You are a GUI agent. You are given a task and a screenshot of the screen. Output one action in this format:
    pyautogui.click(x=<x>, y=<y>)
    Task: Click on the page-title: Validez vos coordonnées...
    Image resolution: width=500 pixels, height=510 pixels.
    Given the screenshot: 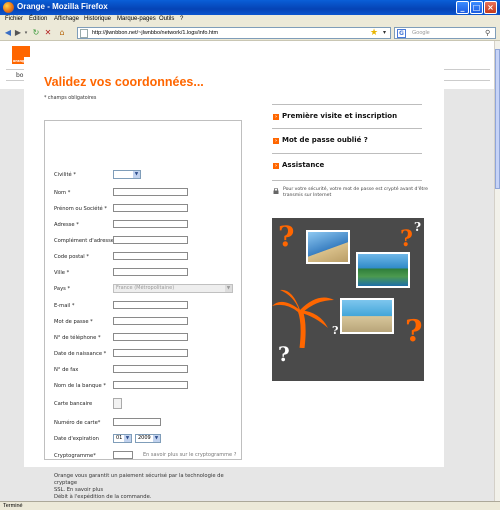 What is the action you would take?
    pyautogui.click(x=124, y=82)
    